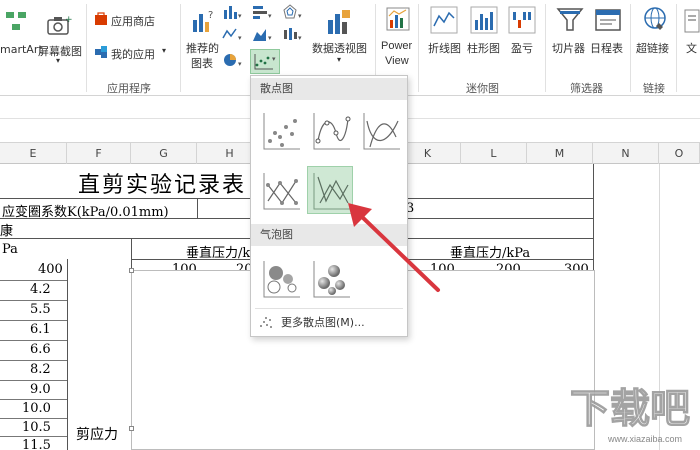  I want to click on my-apps-button: 我的应用, so click(133, 54).